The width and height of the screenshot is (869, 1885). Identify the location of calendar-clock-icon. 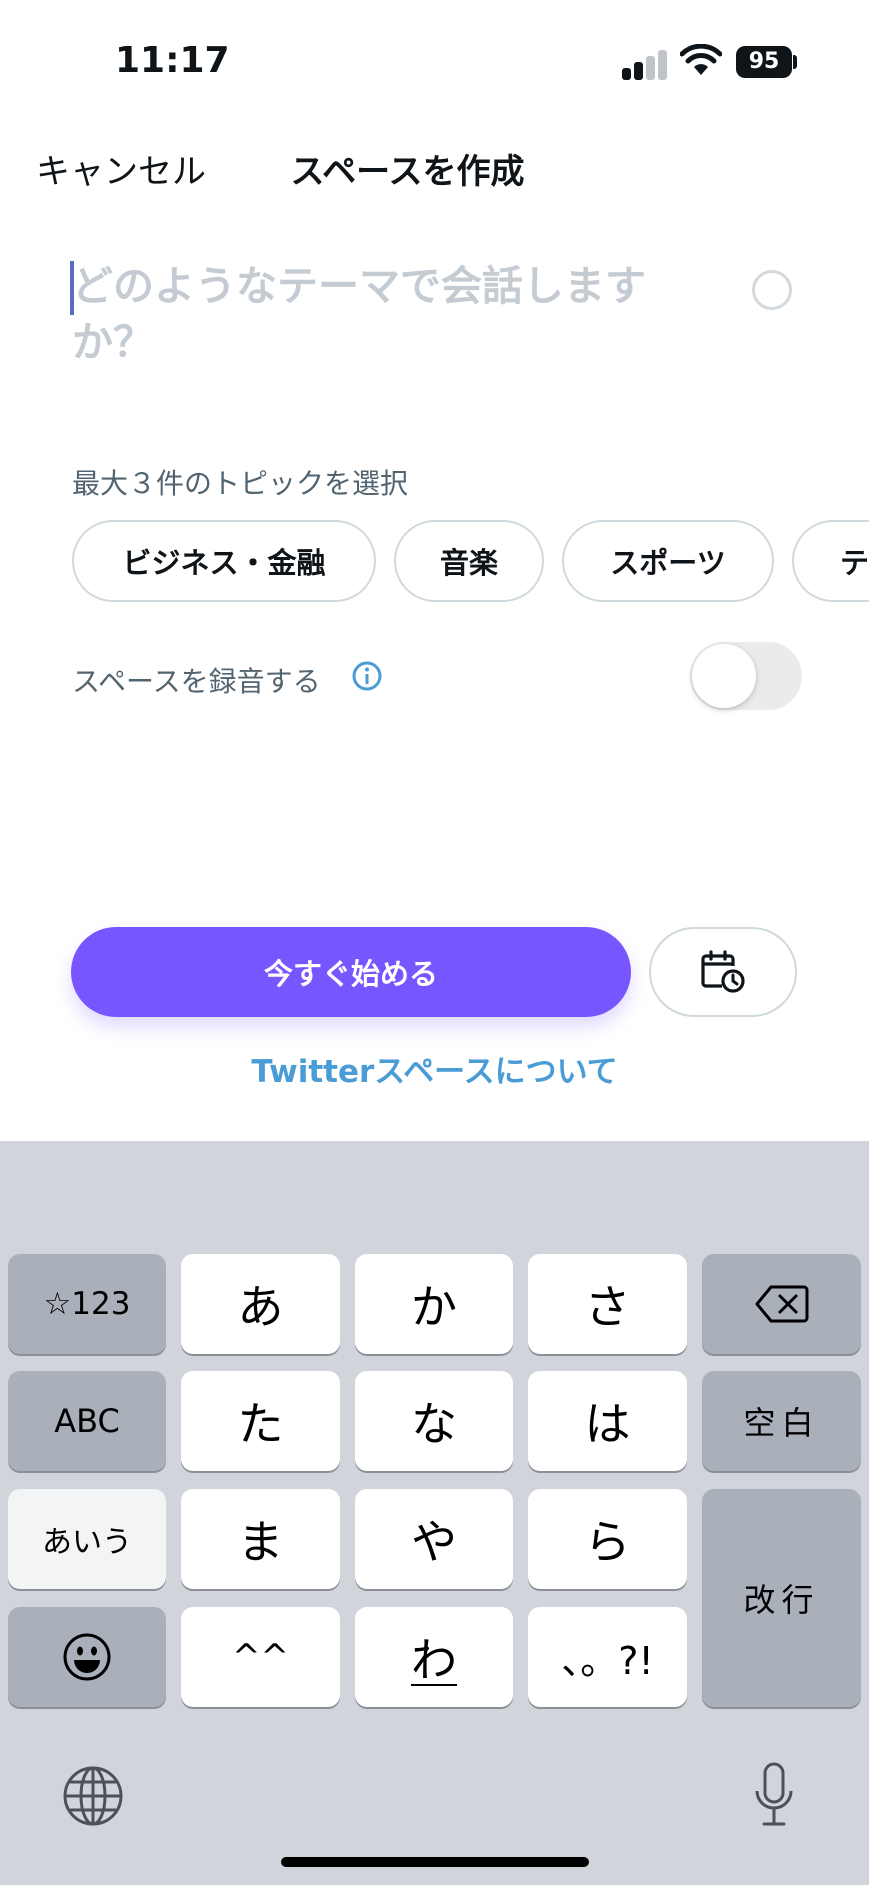
(723, 971).